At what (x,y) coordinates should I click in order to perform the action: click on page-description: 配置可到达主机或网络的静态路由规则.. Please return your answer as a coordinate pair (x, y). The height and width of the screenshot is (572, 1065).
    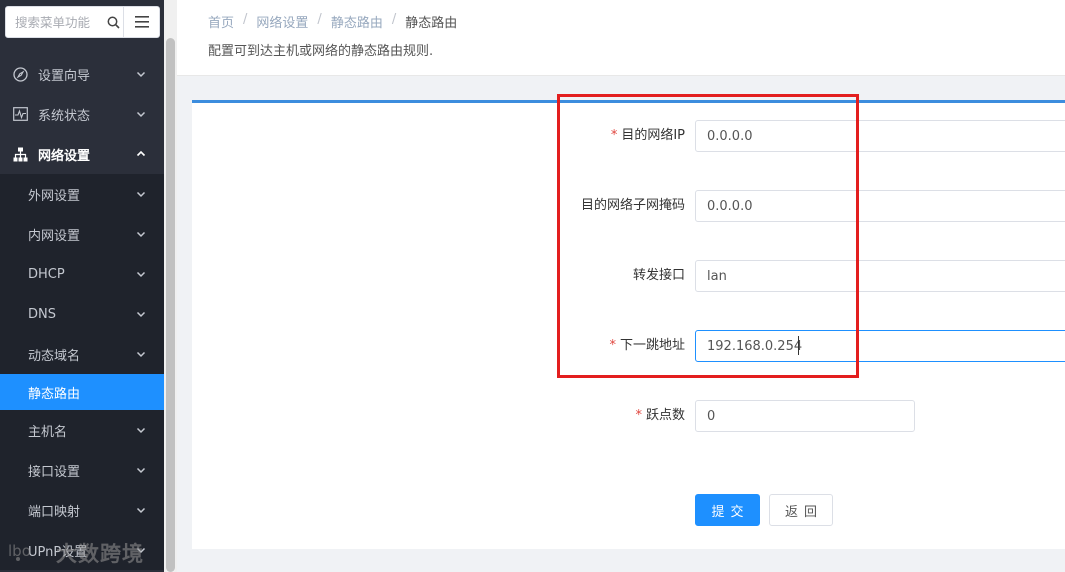
    Looking at the image, I should click on (321, 51).